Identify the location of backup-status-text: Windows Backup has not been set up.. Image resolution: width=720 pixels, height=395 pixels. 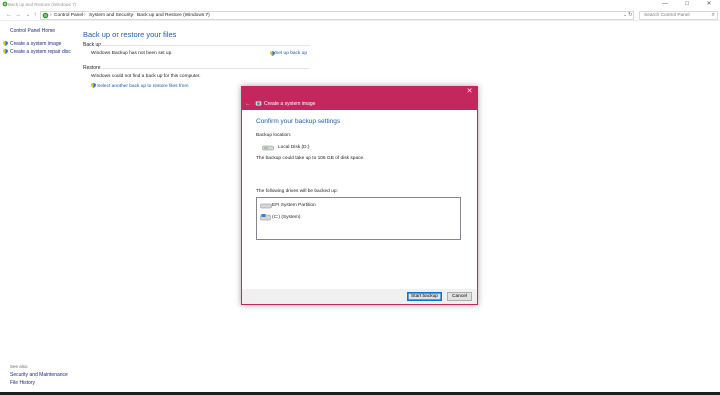
(132, 53).